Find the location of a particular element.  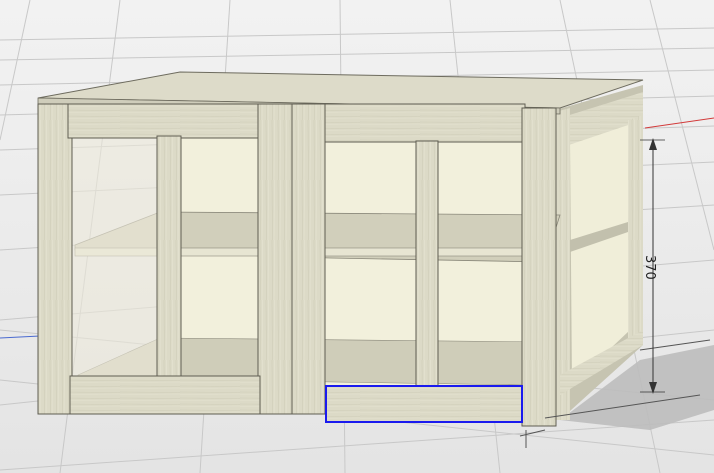

front-top-rail-left is located at coordinates (164, 121).